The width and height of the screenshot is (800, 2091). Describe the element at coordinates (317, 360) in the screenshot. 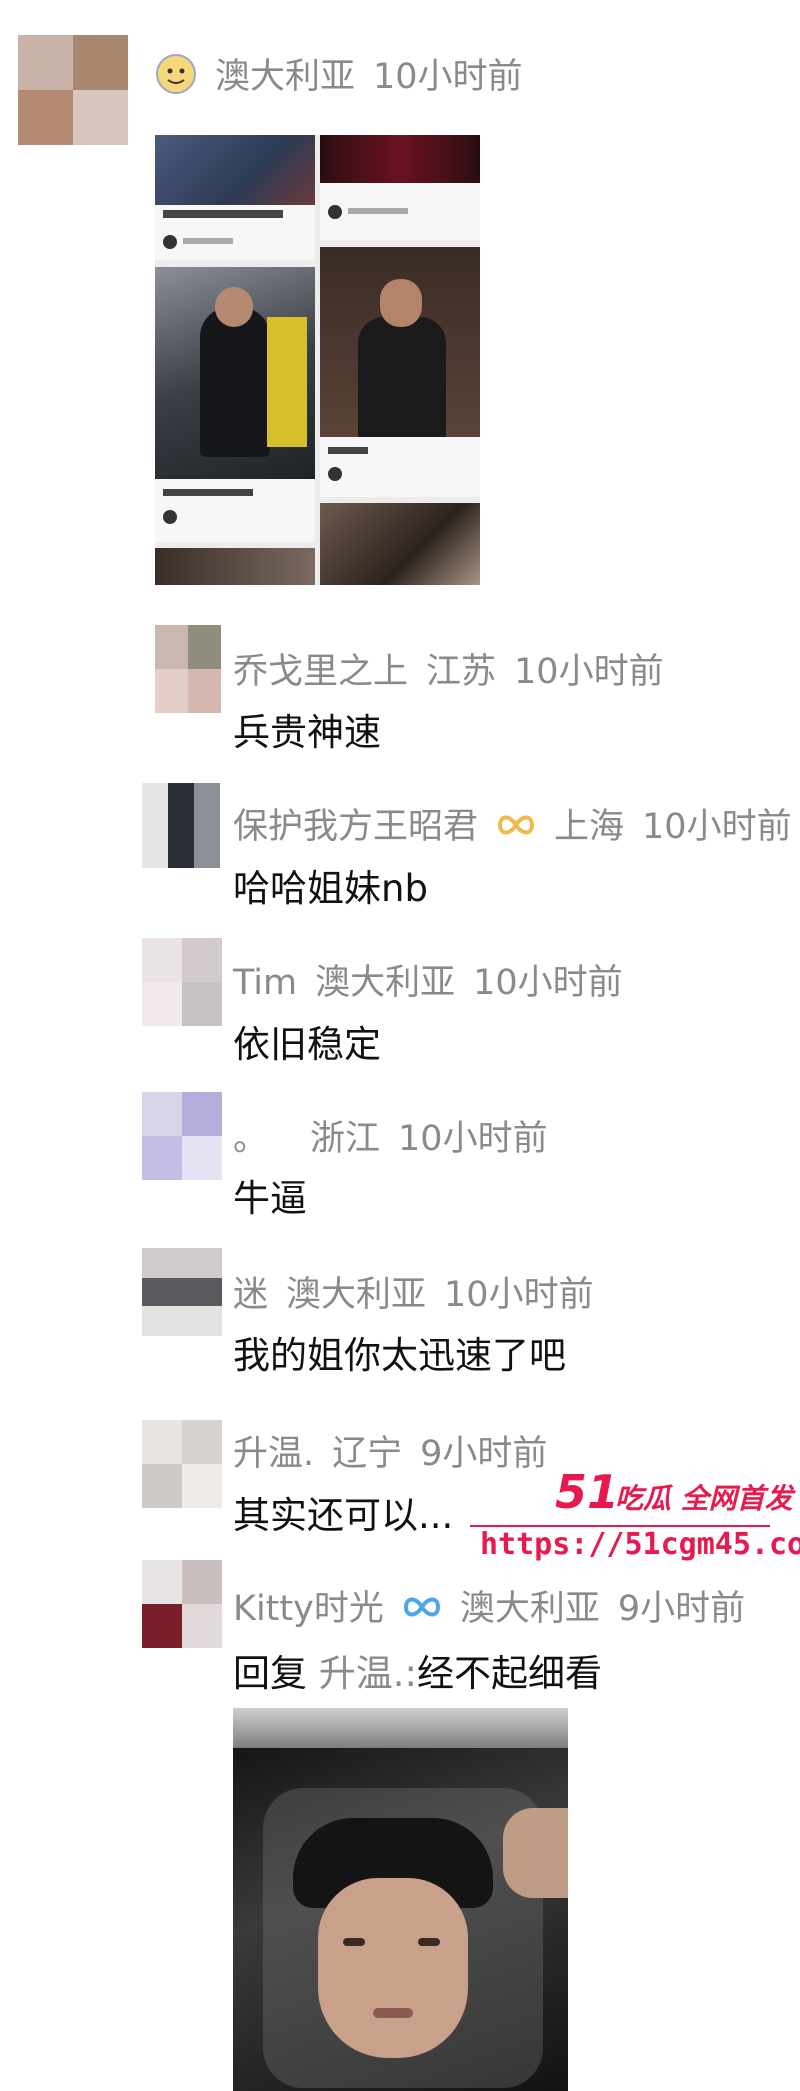

I see `post-image-grid` at that location.